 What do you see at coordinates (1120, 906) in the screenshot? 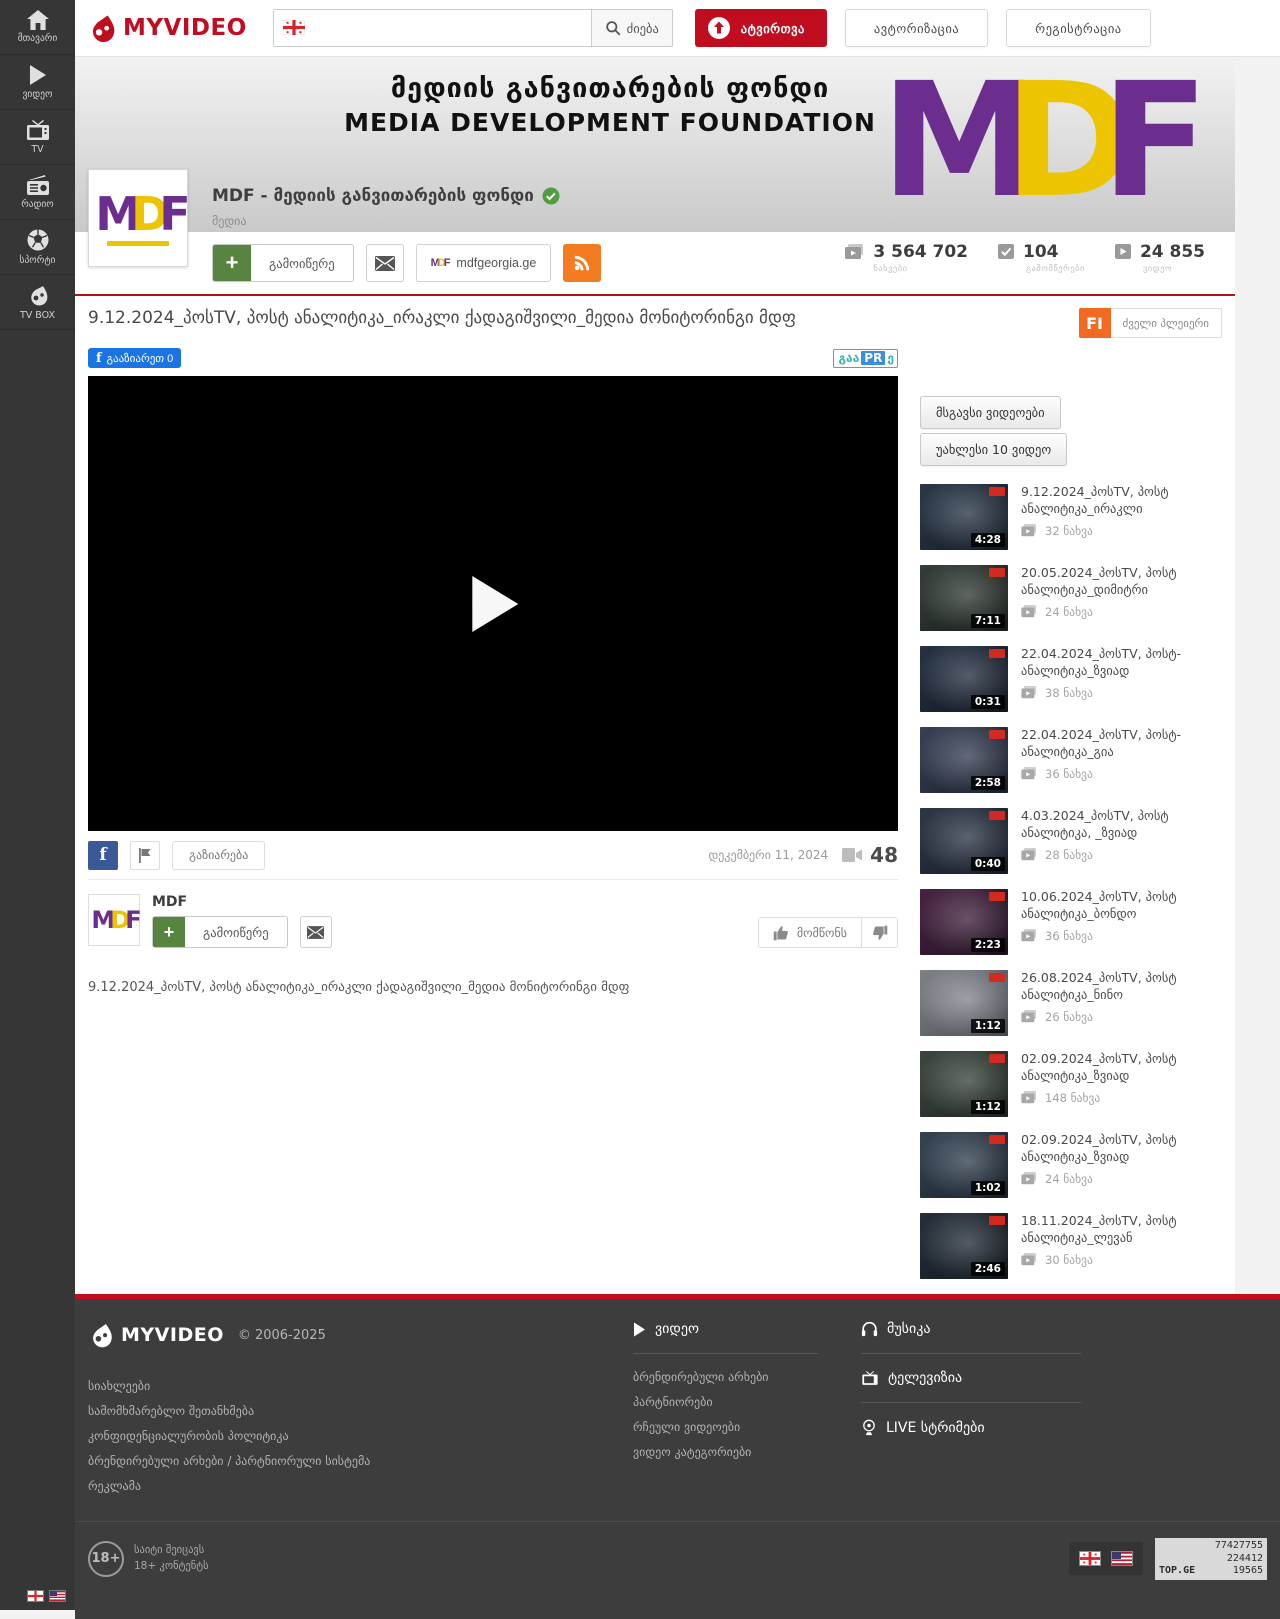
I see `related-video-title: 10.06.2024_პოსTV, პოსტ ანალიტიკა_ბონდო` at bounding box center [1120, 906].